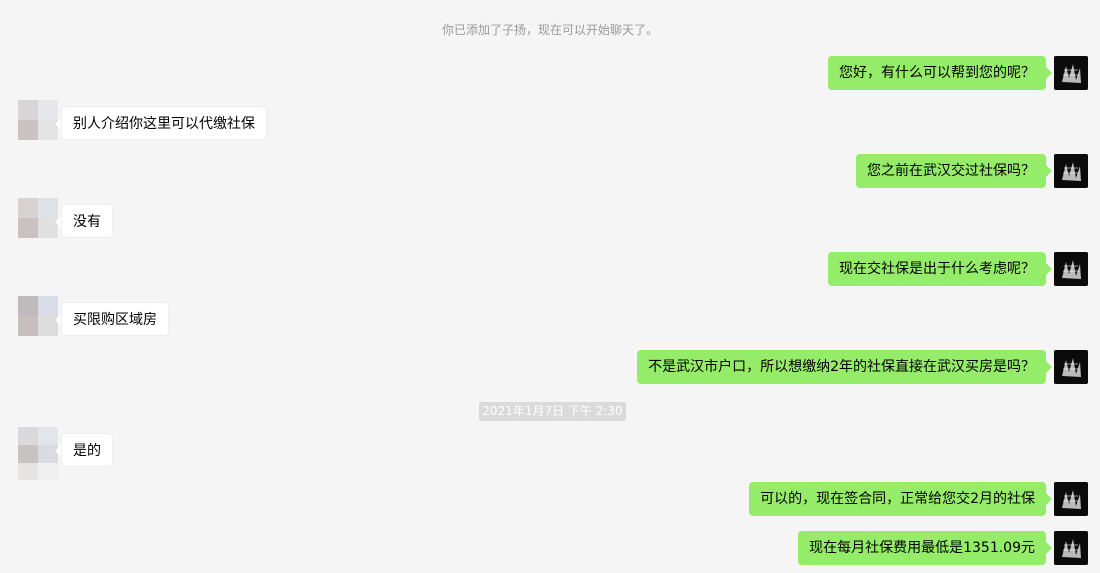  I want to click on outgoing-message-bubble: 您之前在武汉交过社保吗？, so click(954, 171).